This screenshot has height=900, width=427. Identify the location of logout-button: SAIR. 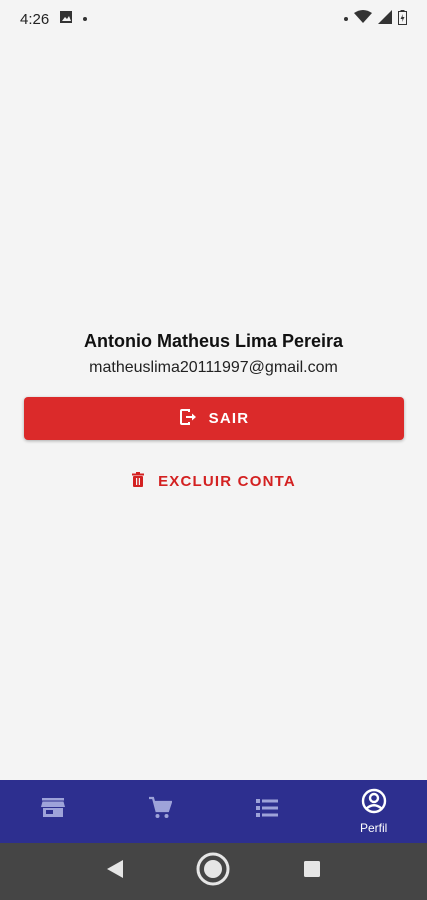
(214, 418).